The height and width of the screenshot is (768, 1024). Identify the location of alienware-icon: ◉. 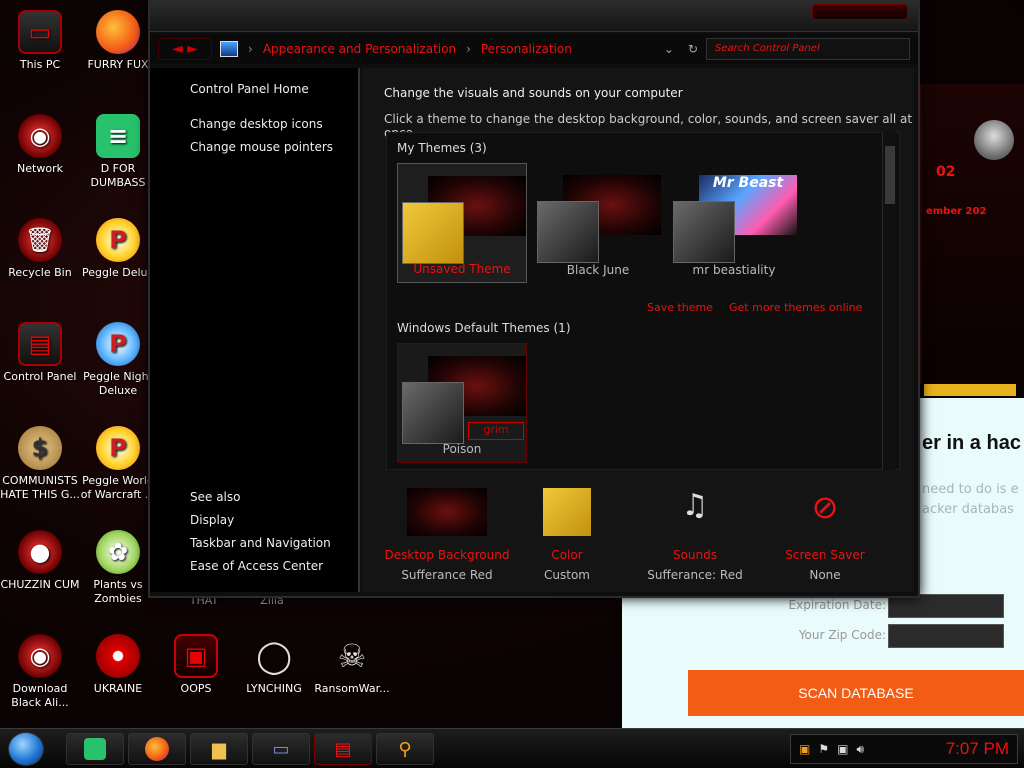
(40, 656).